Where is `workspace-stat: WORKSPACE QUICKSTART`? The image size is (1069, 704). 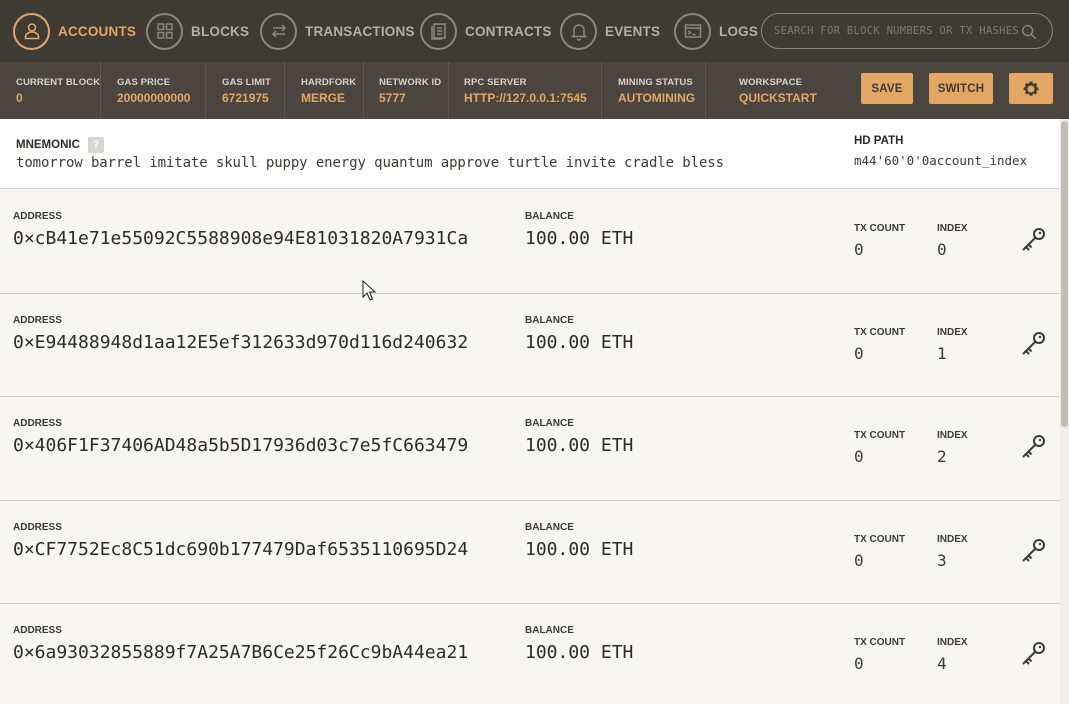
workspace-stat: WORKSPACE QUICKSTART is located at coordinates (778, 90).